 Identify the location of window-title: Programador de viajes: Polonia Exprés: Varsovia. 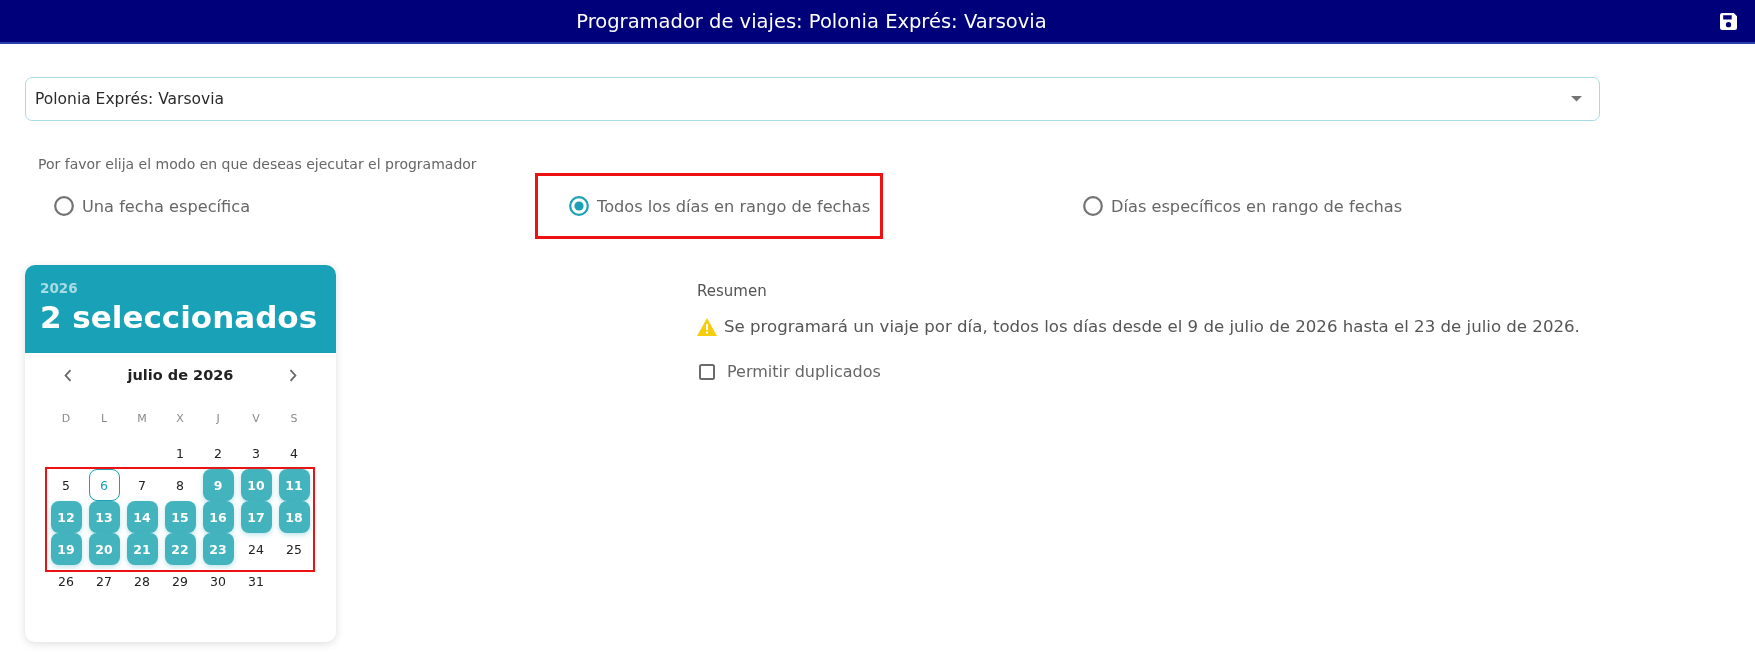
(811, 21).